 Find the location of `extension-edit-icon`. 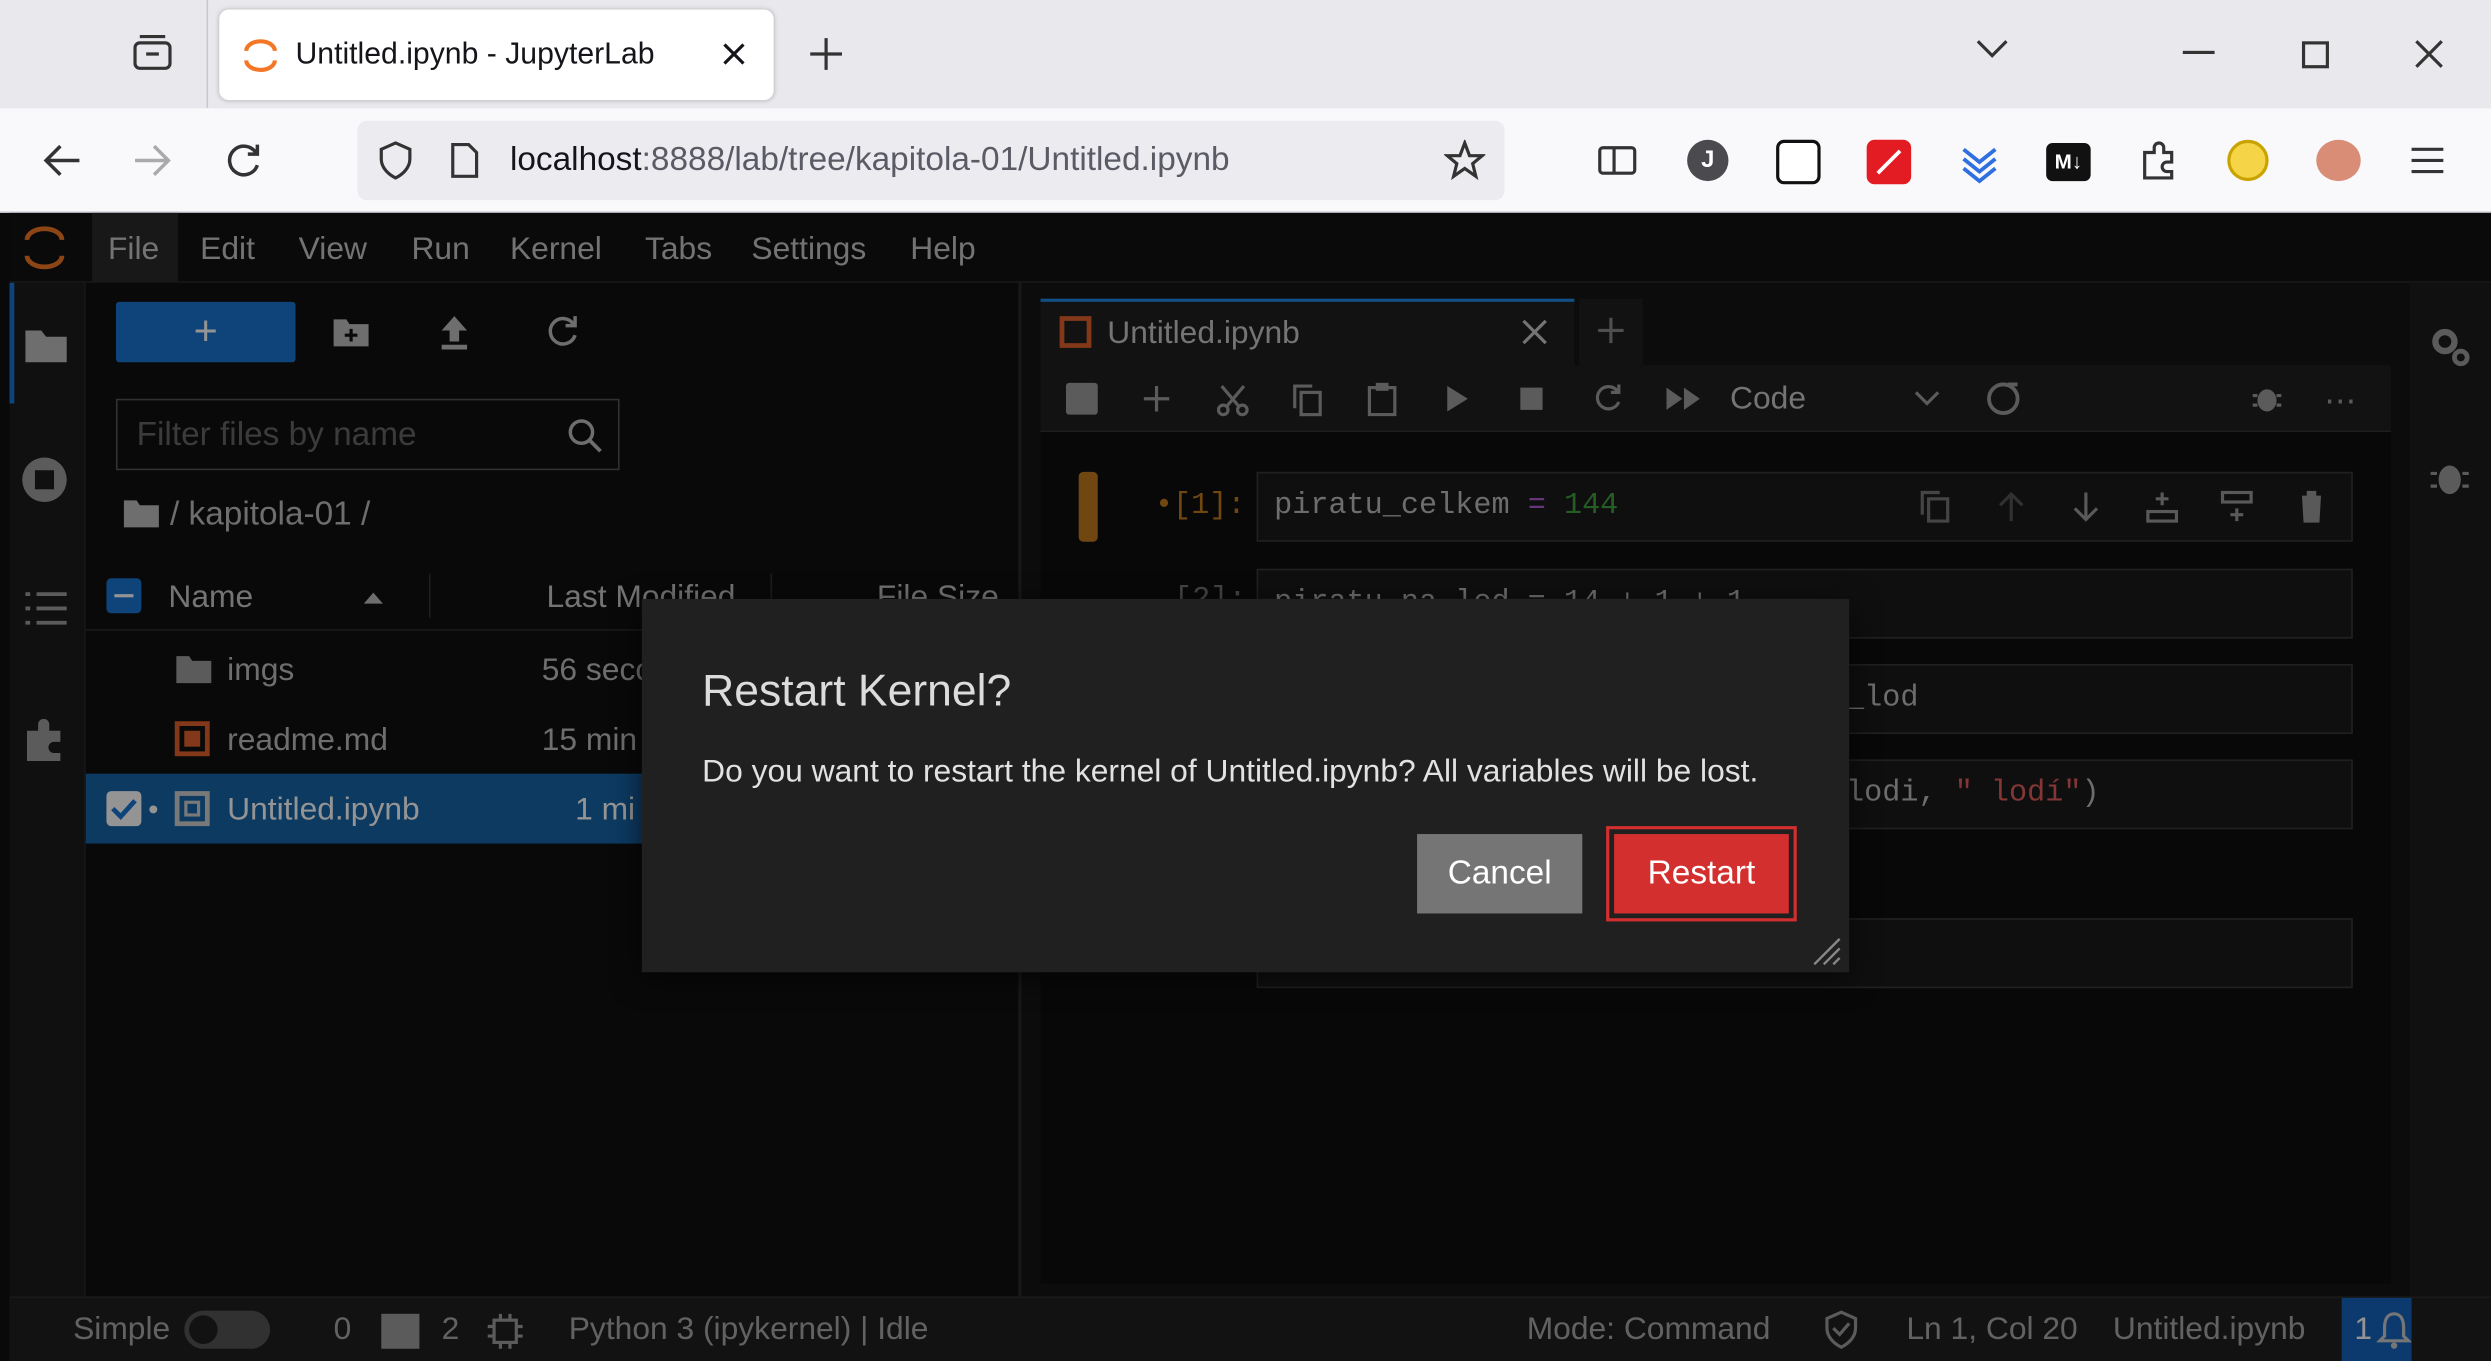

extension-edit-icon is located at coordinates (1798, 162).